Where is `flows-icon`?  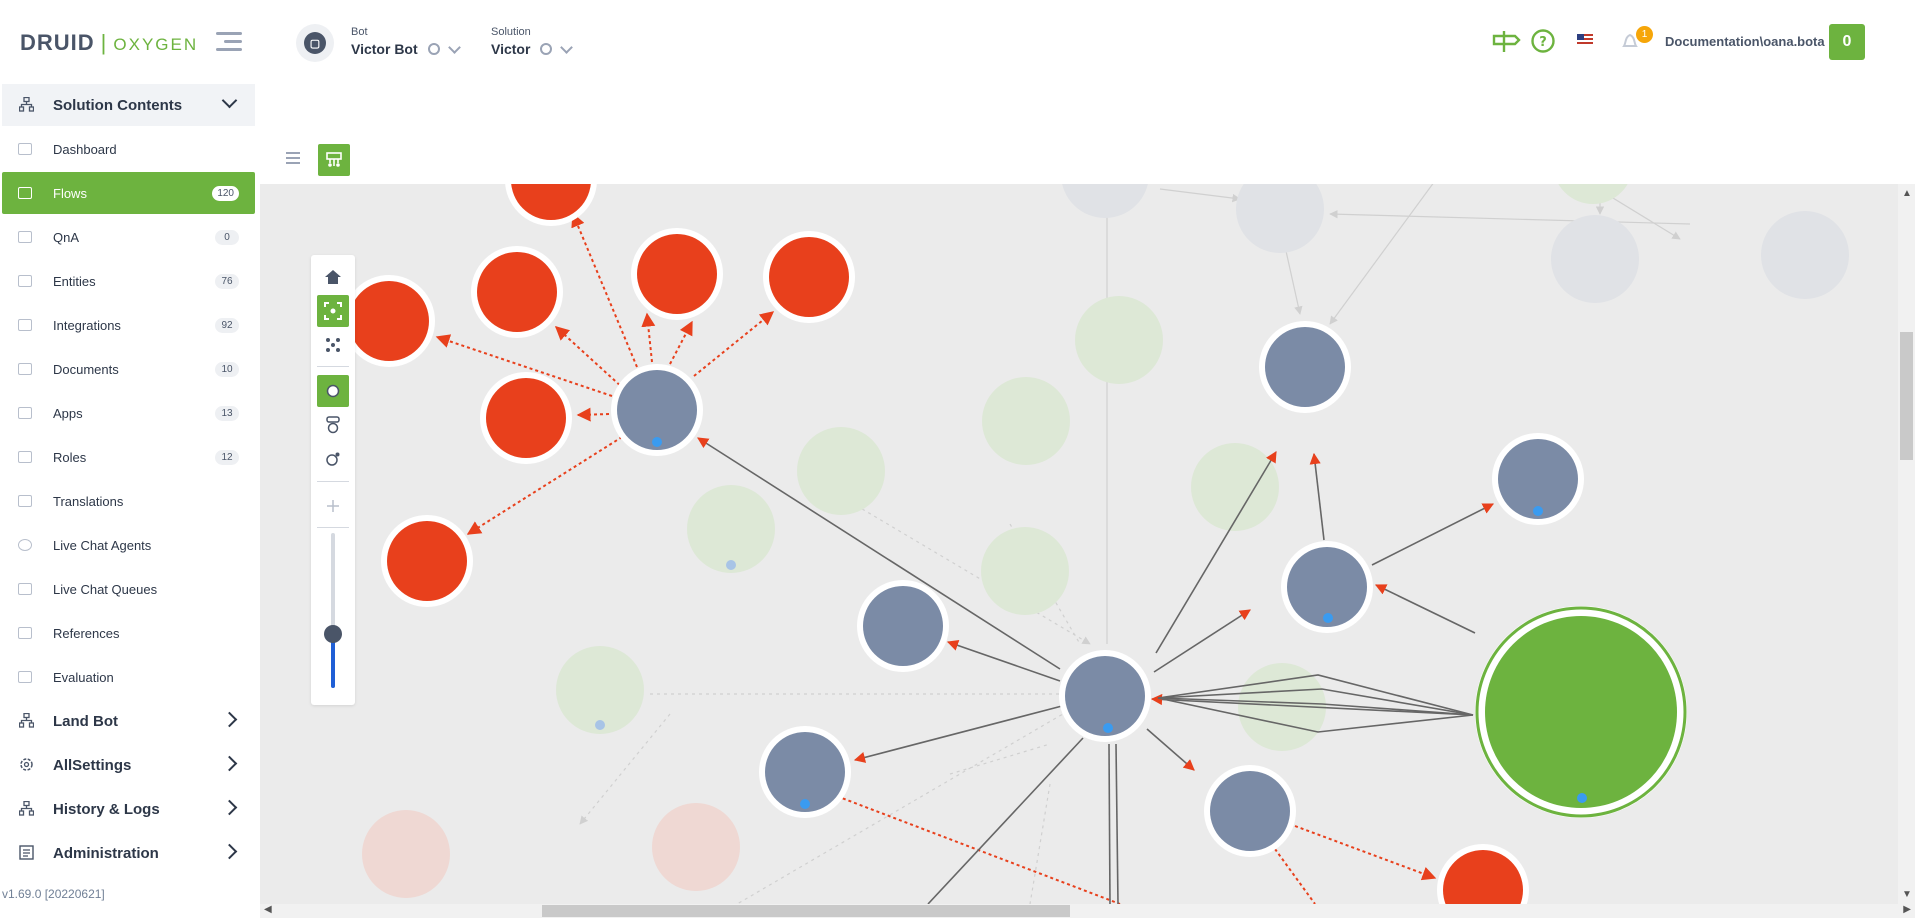 flows-icon is located at coordinates (25, 193).